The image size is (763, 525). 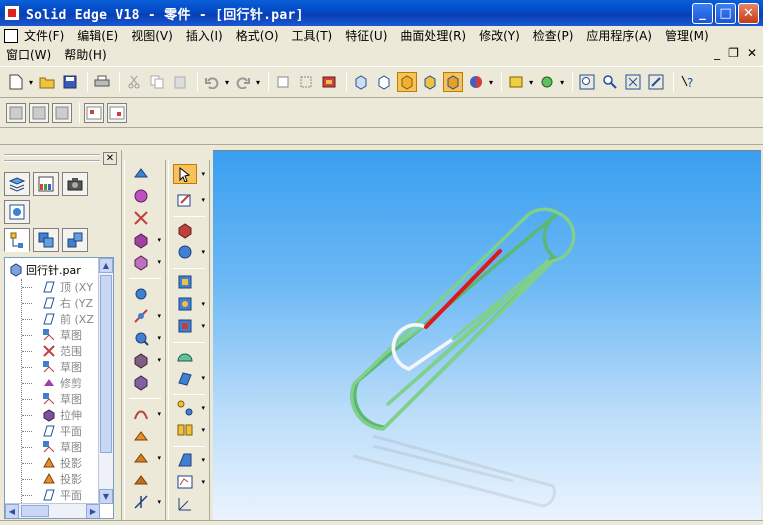 I want to click on tree-item: 投影, so click(x=58, y=463).